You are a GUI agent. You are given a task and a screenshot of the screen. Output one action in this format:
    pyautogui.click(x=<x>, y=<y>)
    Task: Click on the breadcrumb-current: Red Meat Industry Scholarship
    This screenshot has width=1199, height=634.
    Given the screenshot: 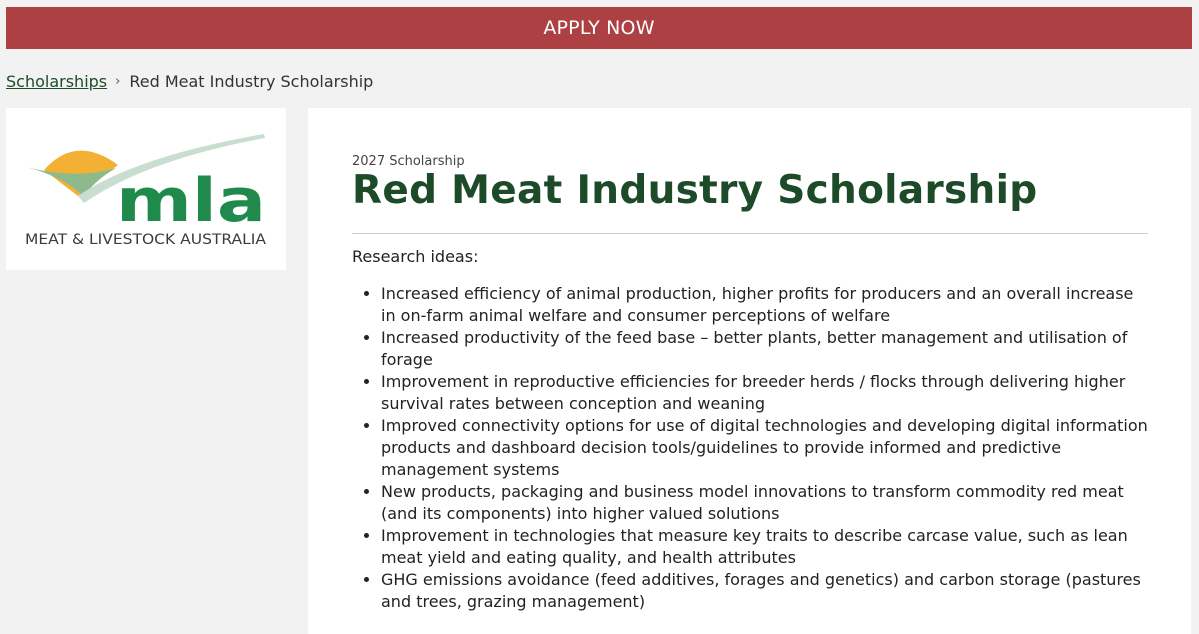 What is the action you would take?
    pyautogui.click(x=251, y=81)
    